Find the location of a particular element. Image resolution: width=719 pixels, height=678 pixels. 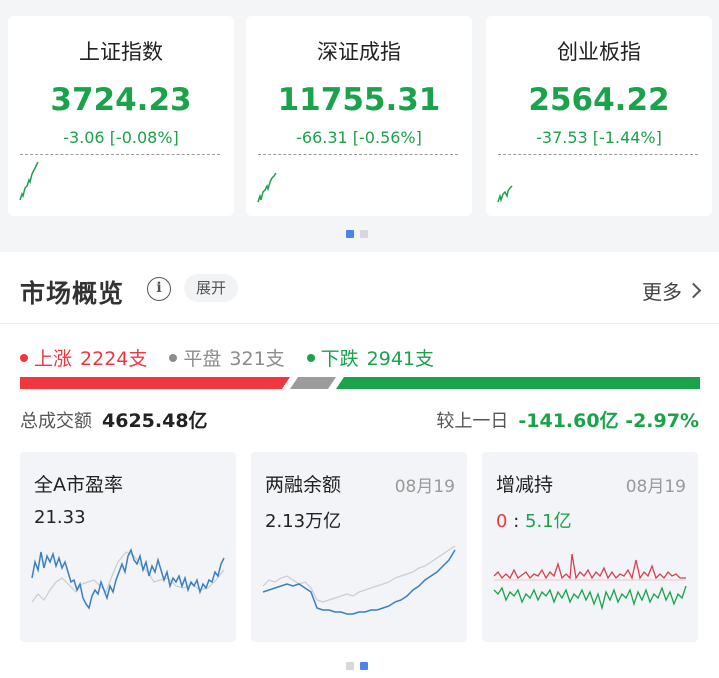

advancers: 上涨 2224支 is located at coordinates (83, 357).